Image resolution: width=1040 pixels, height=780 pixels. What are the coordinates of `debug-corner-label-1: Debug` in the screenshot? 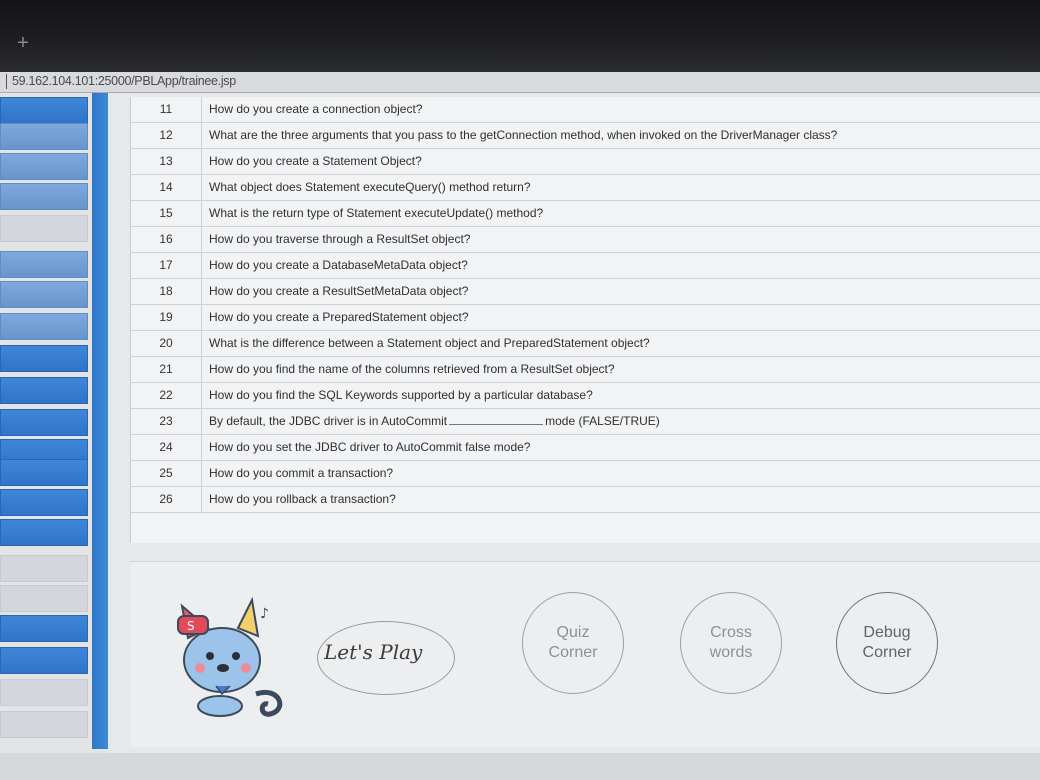 It's located at (887, 632).